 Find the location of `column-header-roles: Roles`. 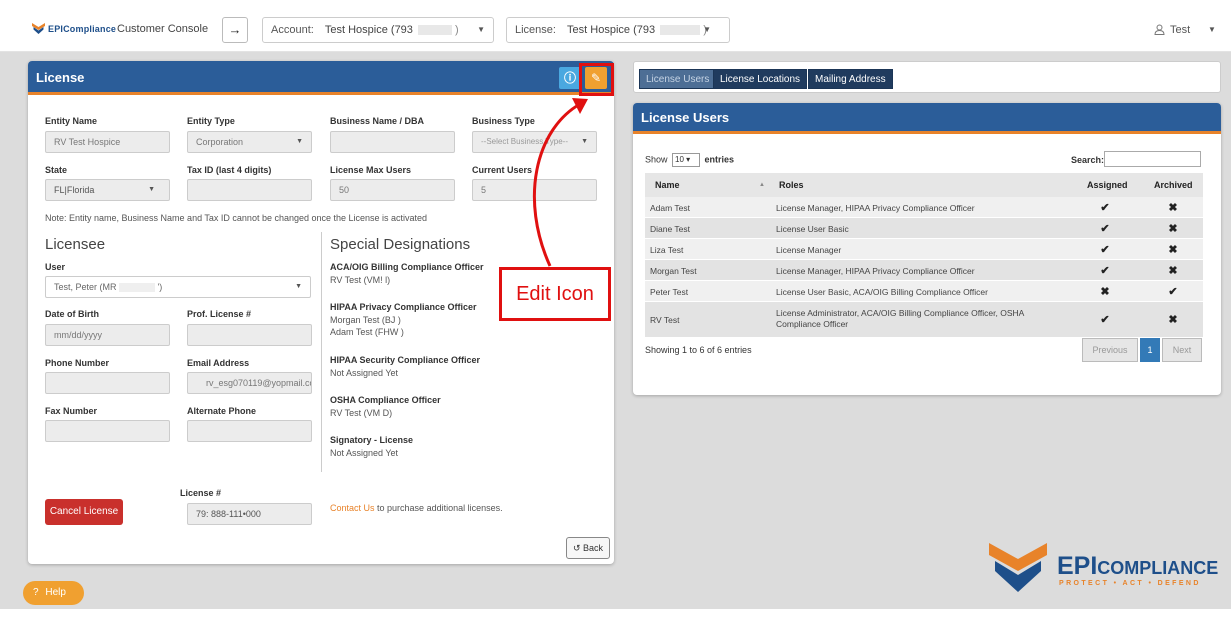

column-header-roles: Roles is located at coordinates (791, 185).